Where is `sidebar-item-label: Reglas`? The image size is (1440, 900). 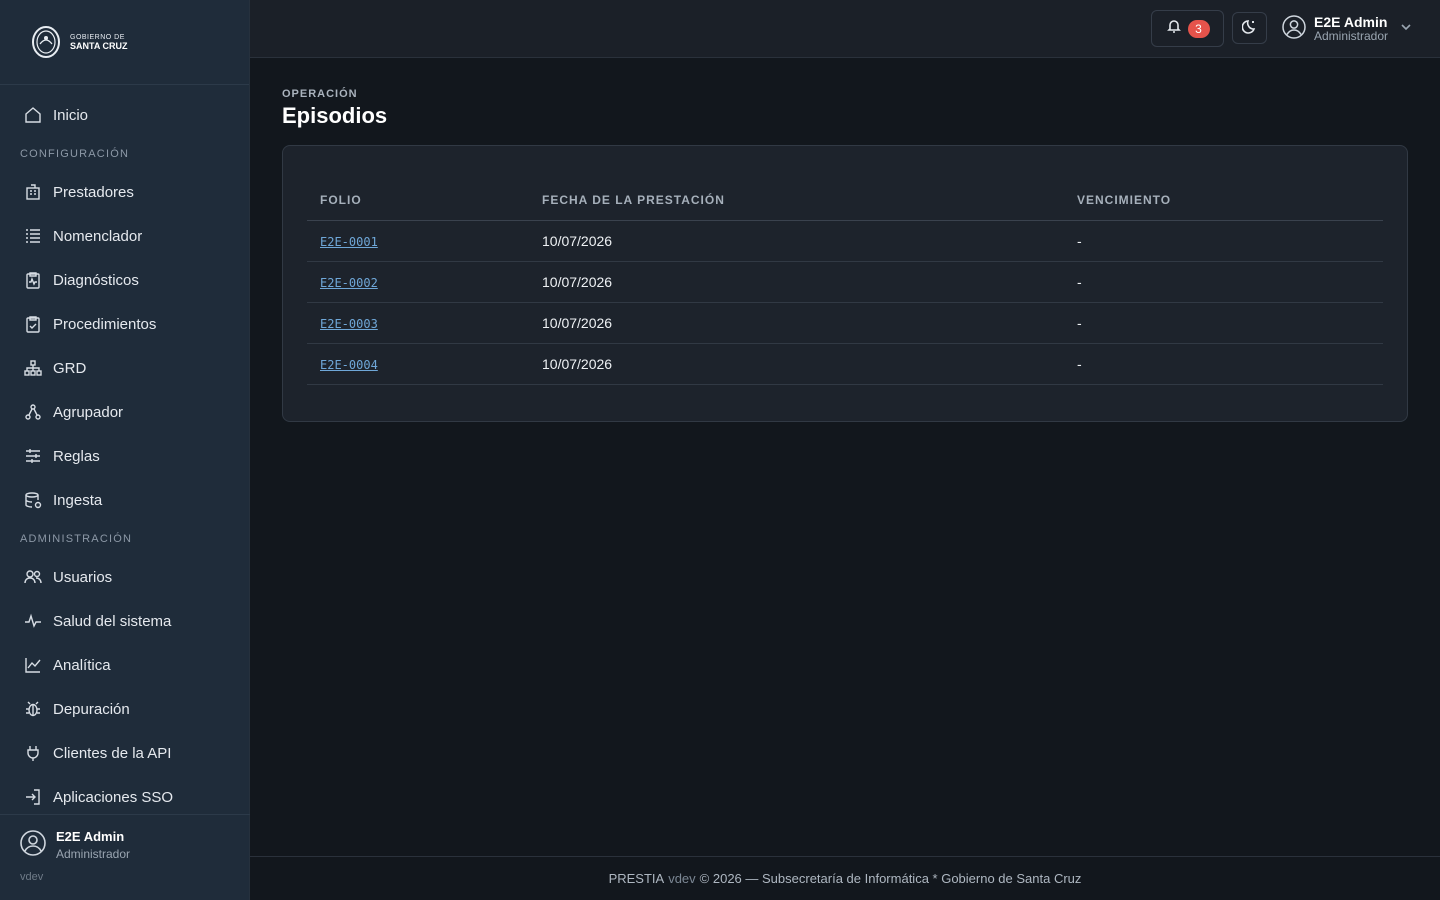
sidebar-item-label: Reglas is located at coordinates (76, 456).